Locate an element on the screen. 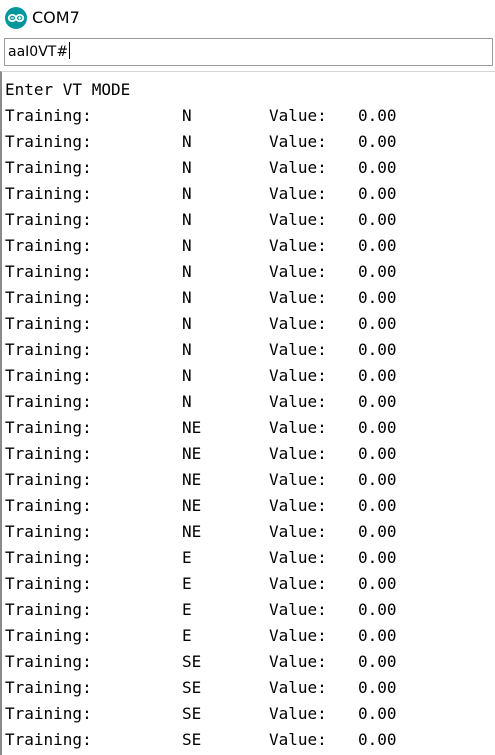  output-header: Enter VT MODE is located at coordinates (68, 89).